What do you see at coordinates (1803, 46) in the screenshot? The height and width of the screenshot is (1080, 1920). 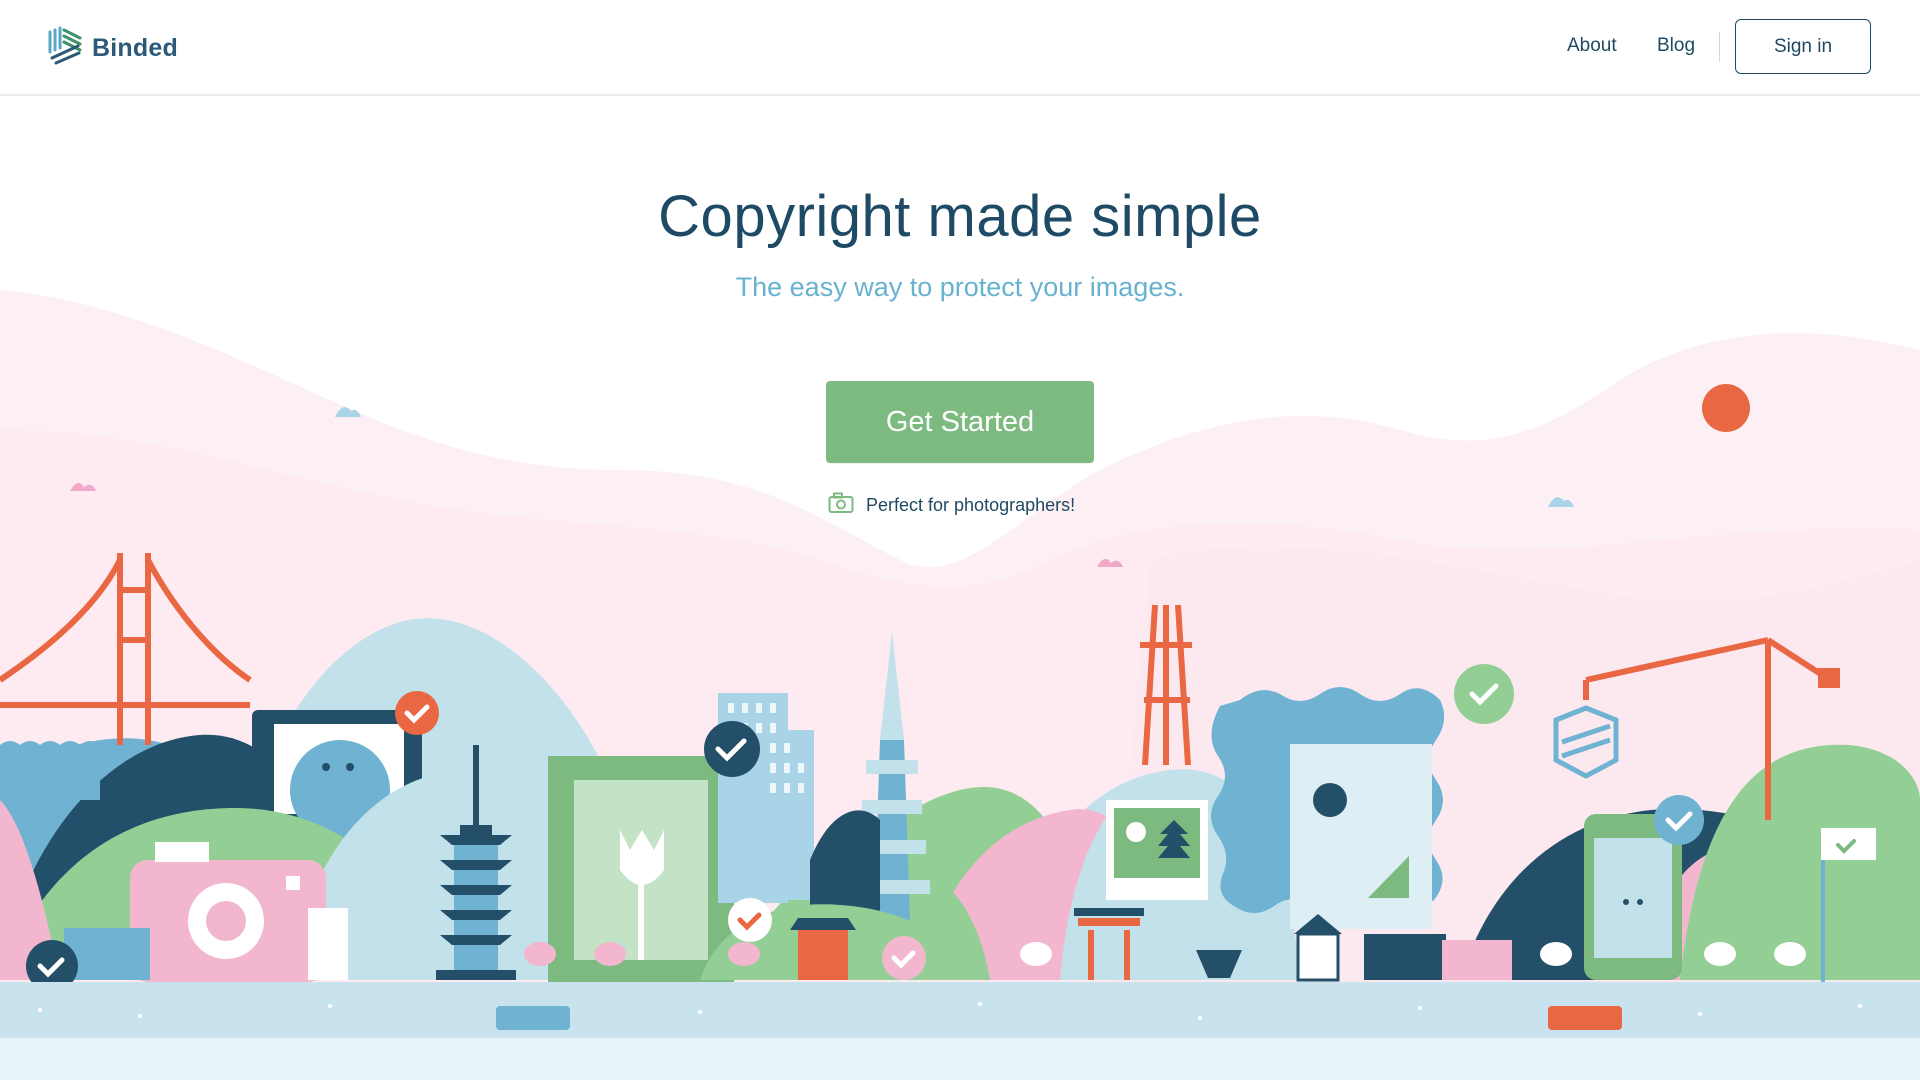 I see `sign-in-button: Sign in` at bounding box center [1803, 46].